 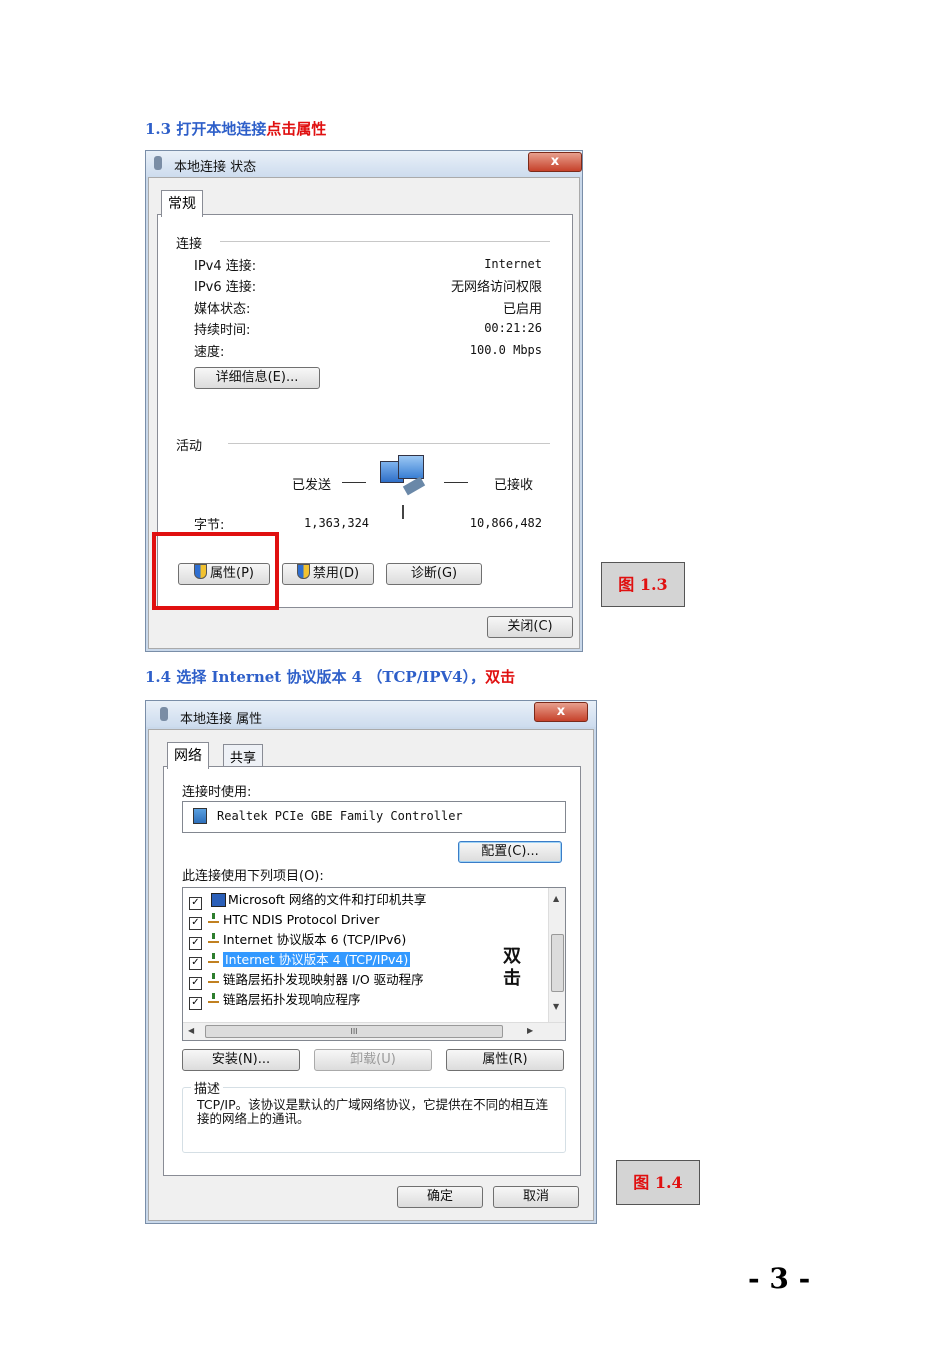 What do you see at coordinates (209, 352) in the screenshot?
I see `speed-label: 速度:` at bounding box center [209, 352].